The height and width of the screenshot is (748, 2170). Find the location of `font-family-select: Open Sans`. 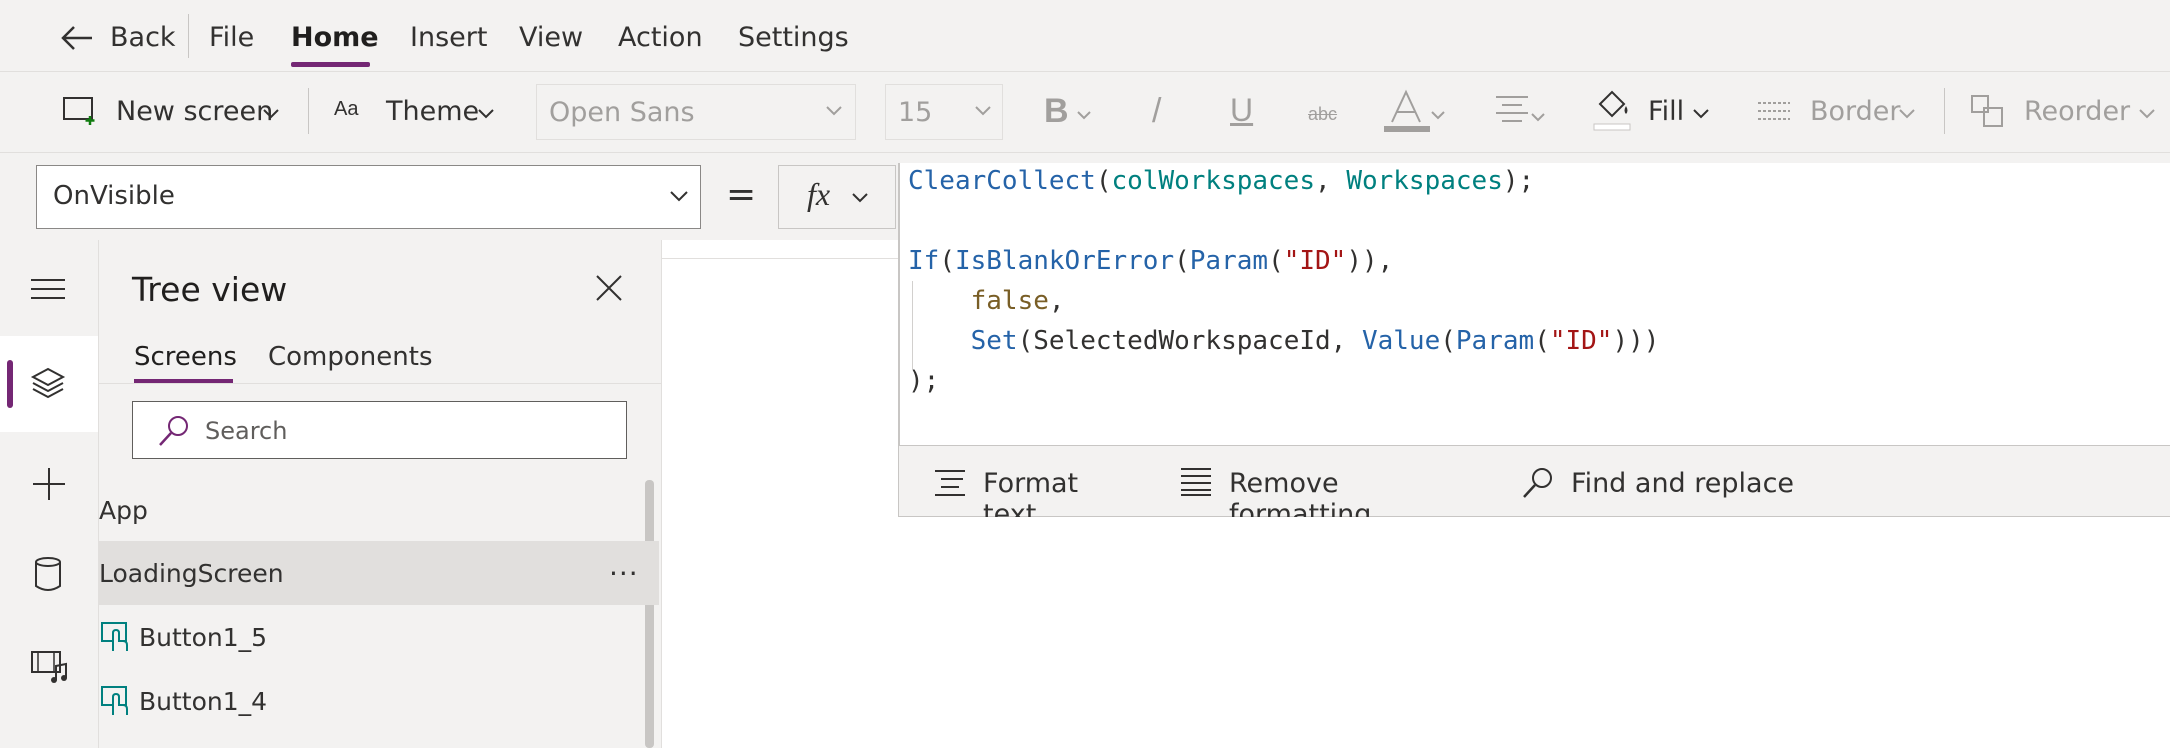

font-family-select: Open Sans is located at coordinates (696, 112).